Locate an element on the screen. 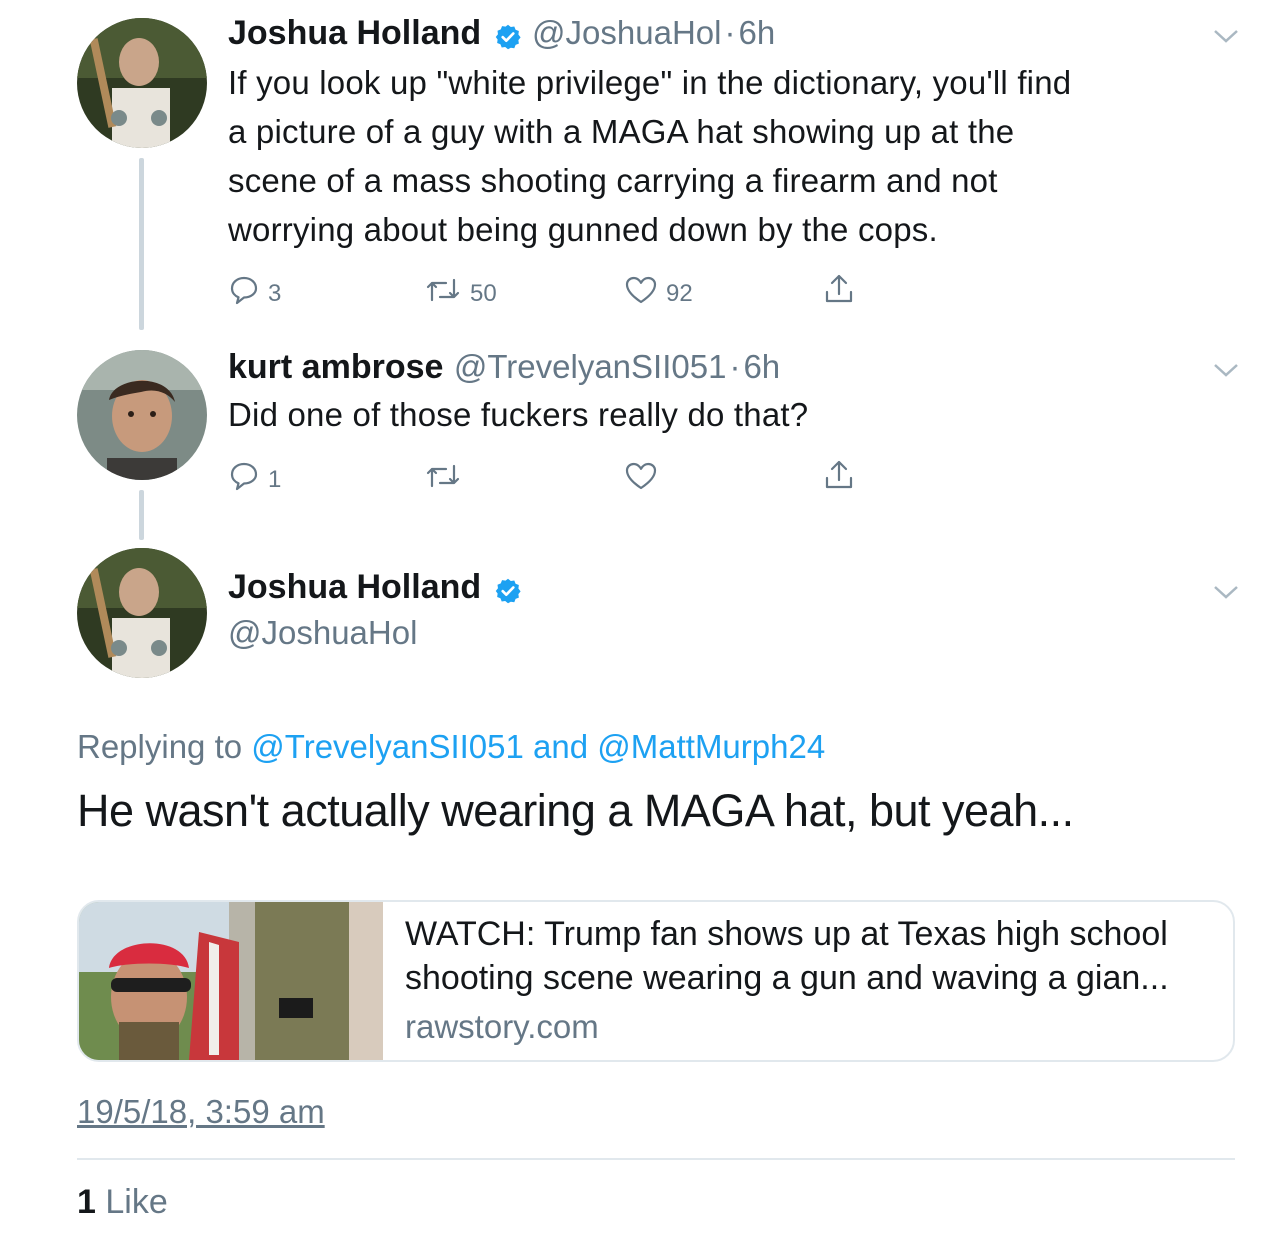 This screenshot has height=1237, width=1264. retweet-button is located at coordinates (443, 479).